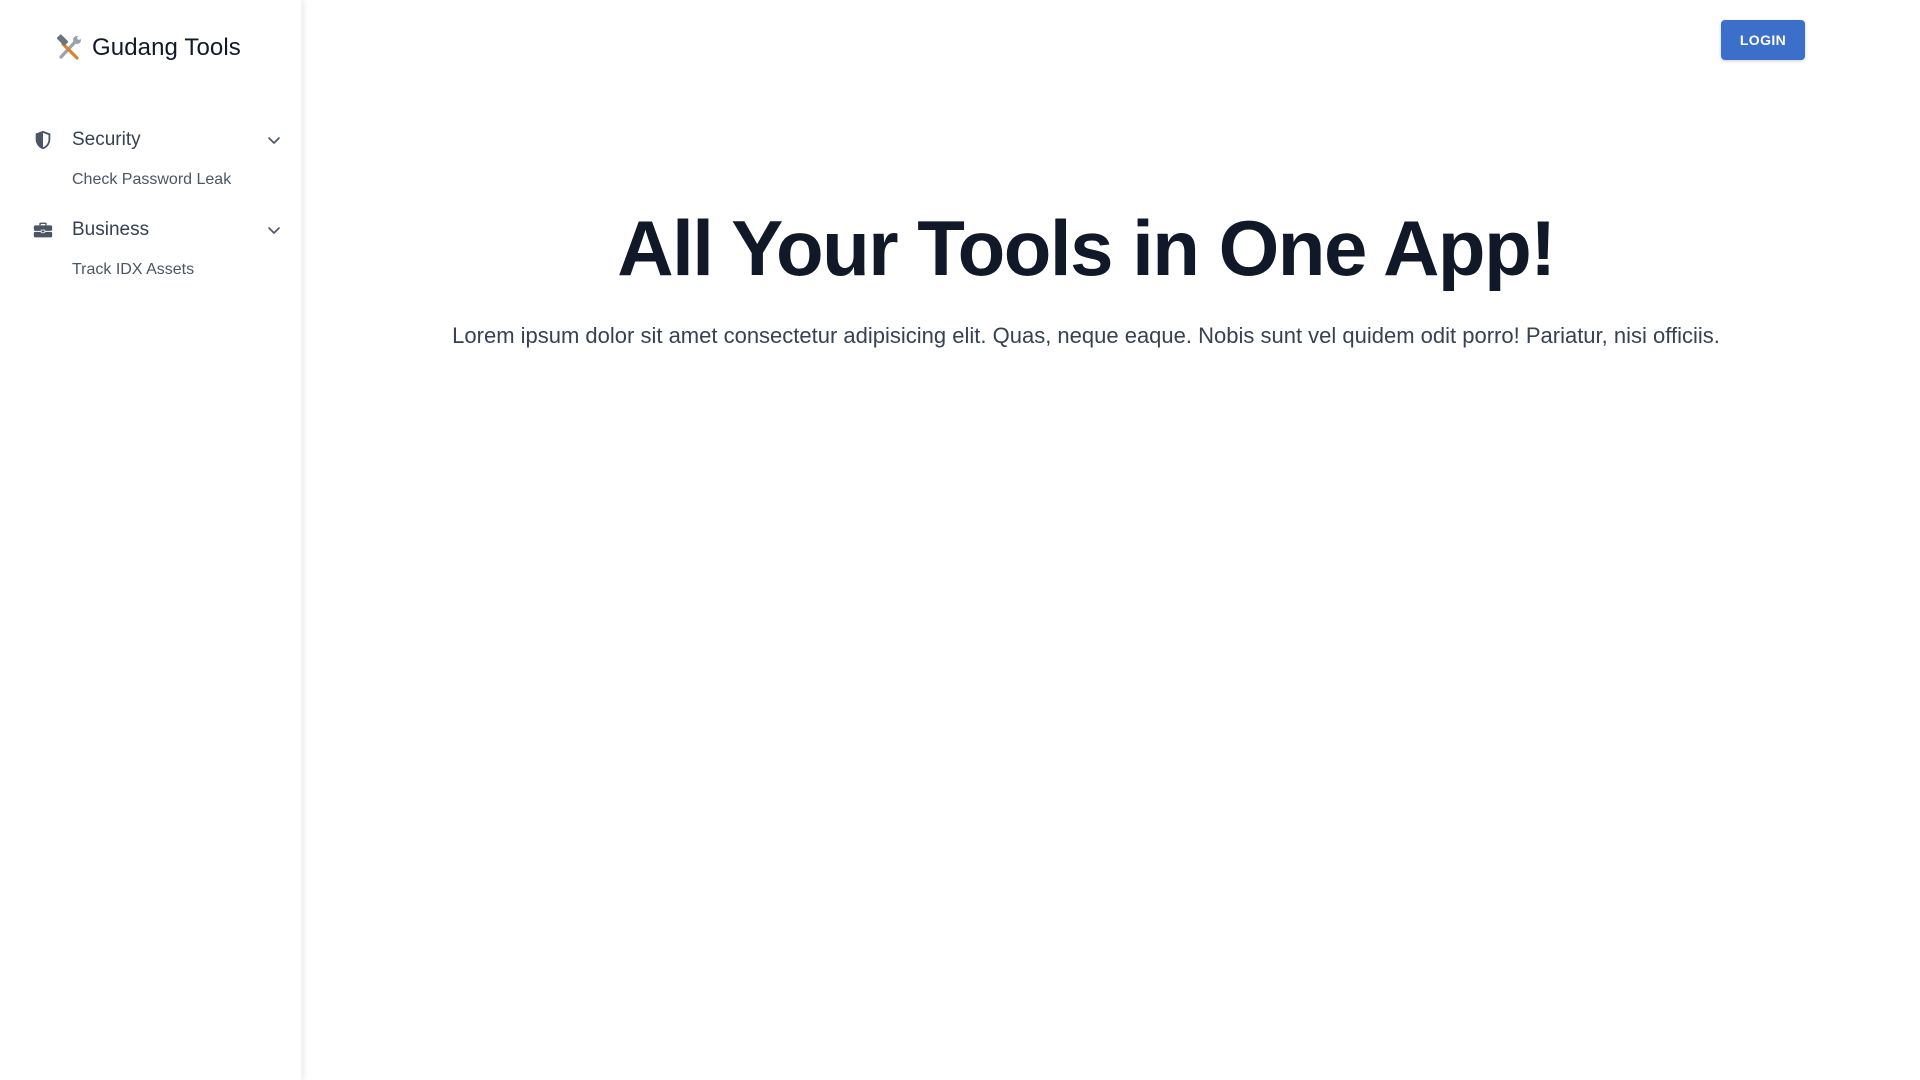 The height and width of the screenshot is (1080, 1920). What do you see at coordinates (106, 139) in the screenshot?
I see `nav-group-label: Security` at bounding box center [106, 139].